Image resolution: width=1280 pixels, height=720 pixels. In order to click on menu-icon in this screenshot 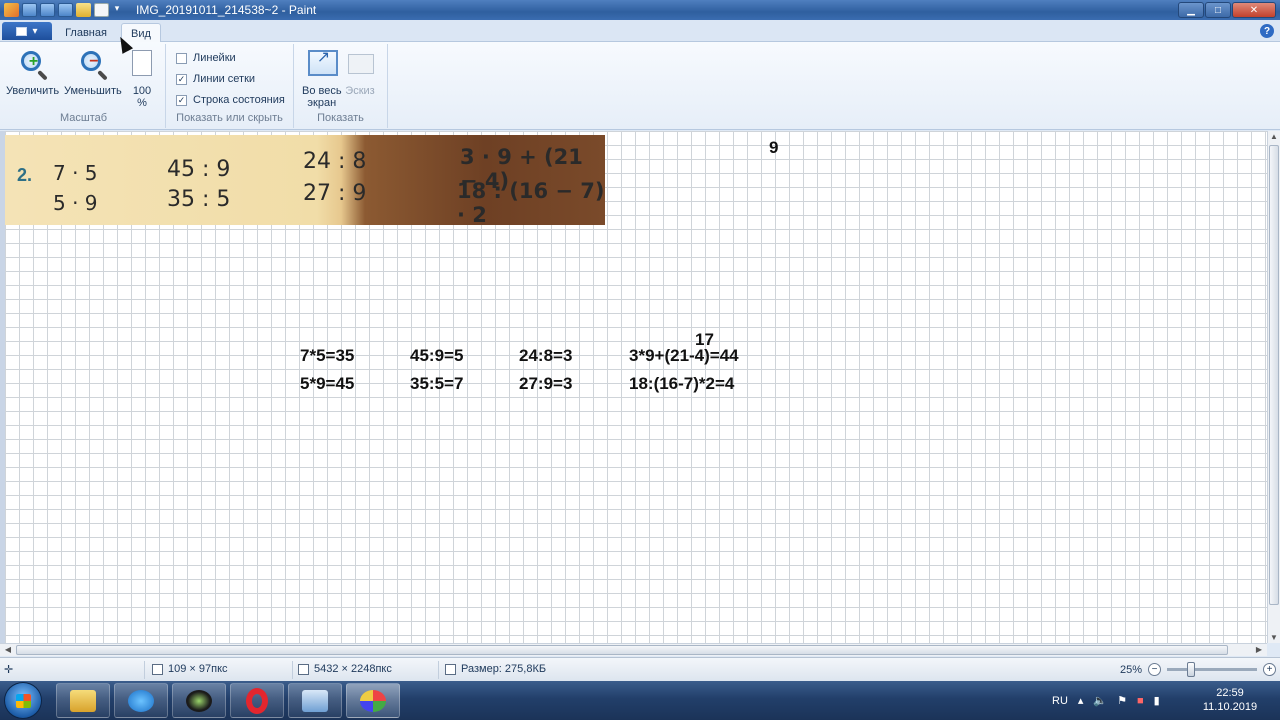, I will do `click(22, 31)`.